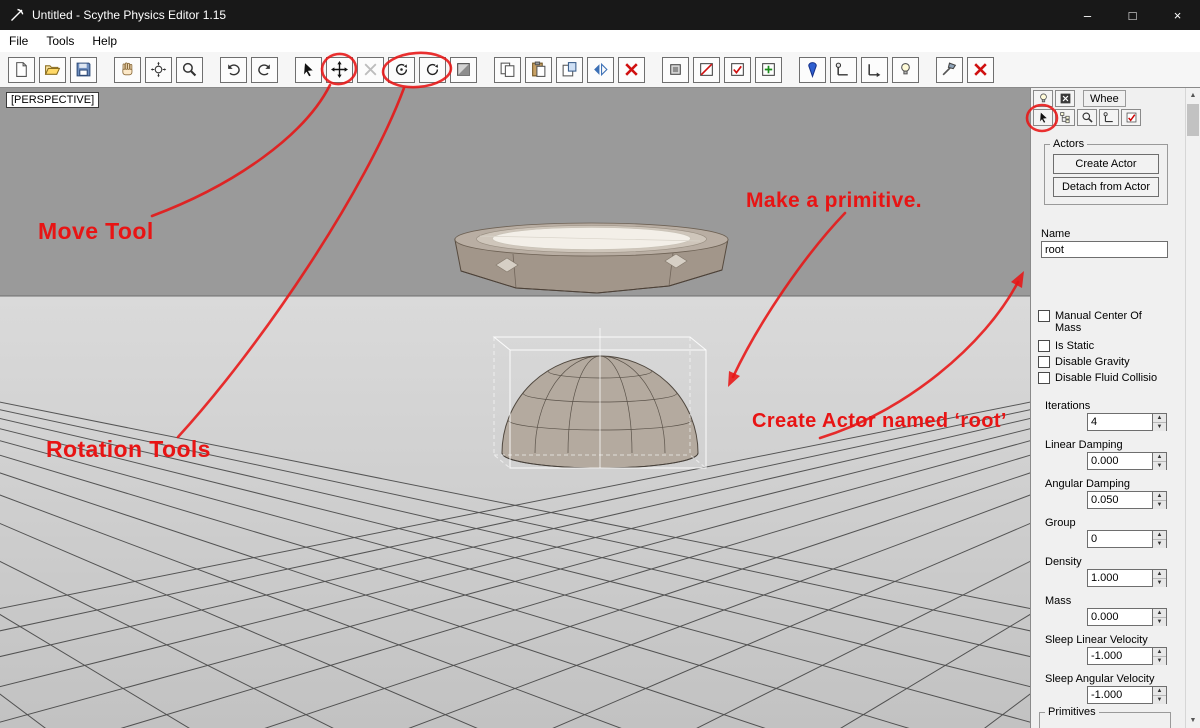  What do you see at coordinates (1108, 362) in the screenshot?
I see `checkbox-row-disable-gravity: Disable Gravity` at bounding box center [1108, 362].